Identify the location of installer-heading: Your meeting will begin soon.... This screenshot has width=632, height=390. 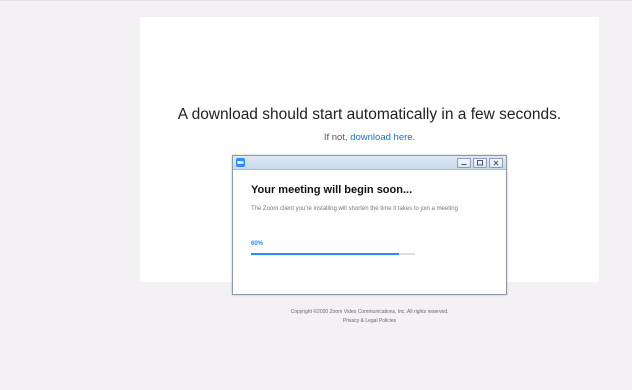
(332, 190).